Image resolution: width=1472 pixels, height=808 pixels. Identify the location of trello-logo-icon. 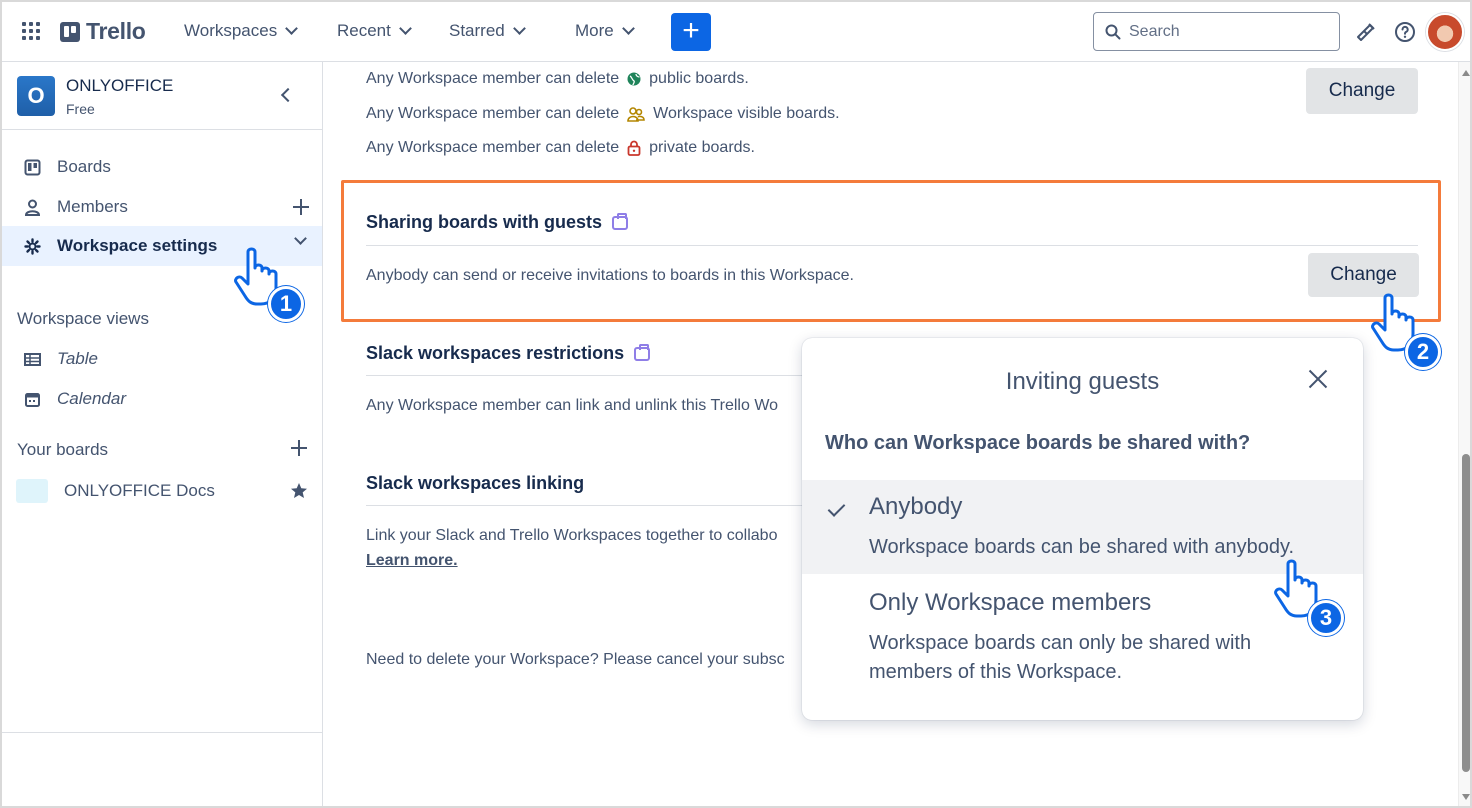
(70, 31).